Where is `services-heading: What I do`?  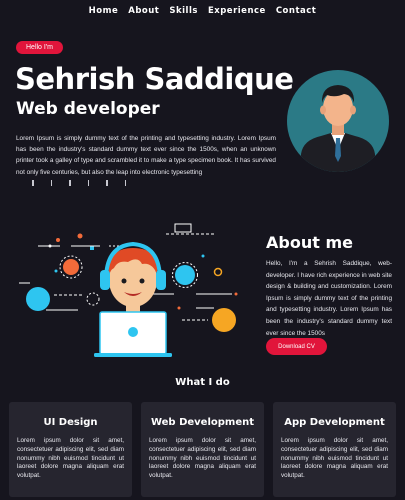
services-heading: What I do is located at coordinates (202, 382).